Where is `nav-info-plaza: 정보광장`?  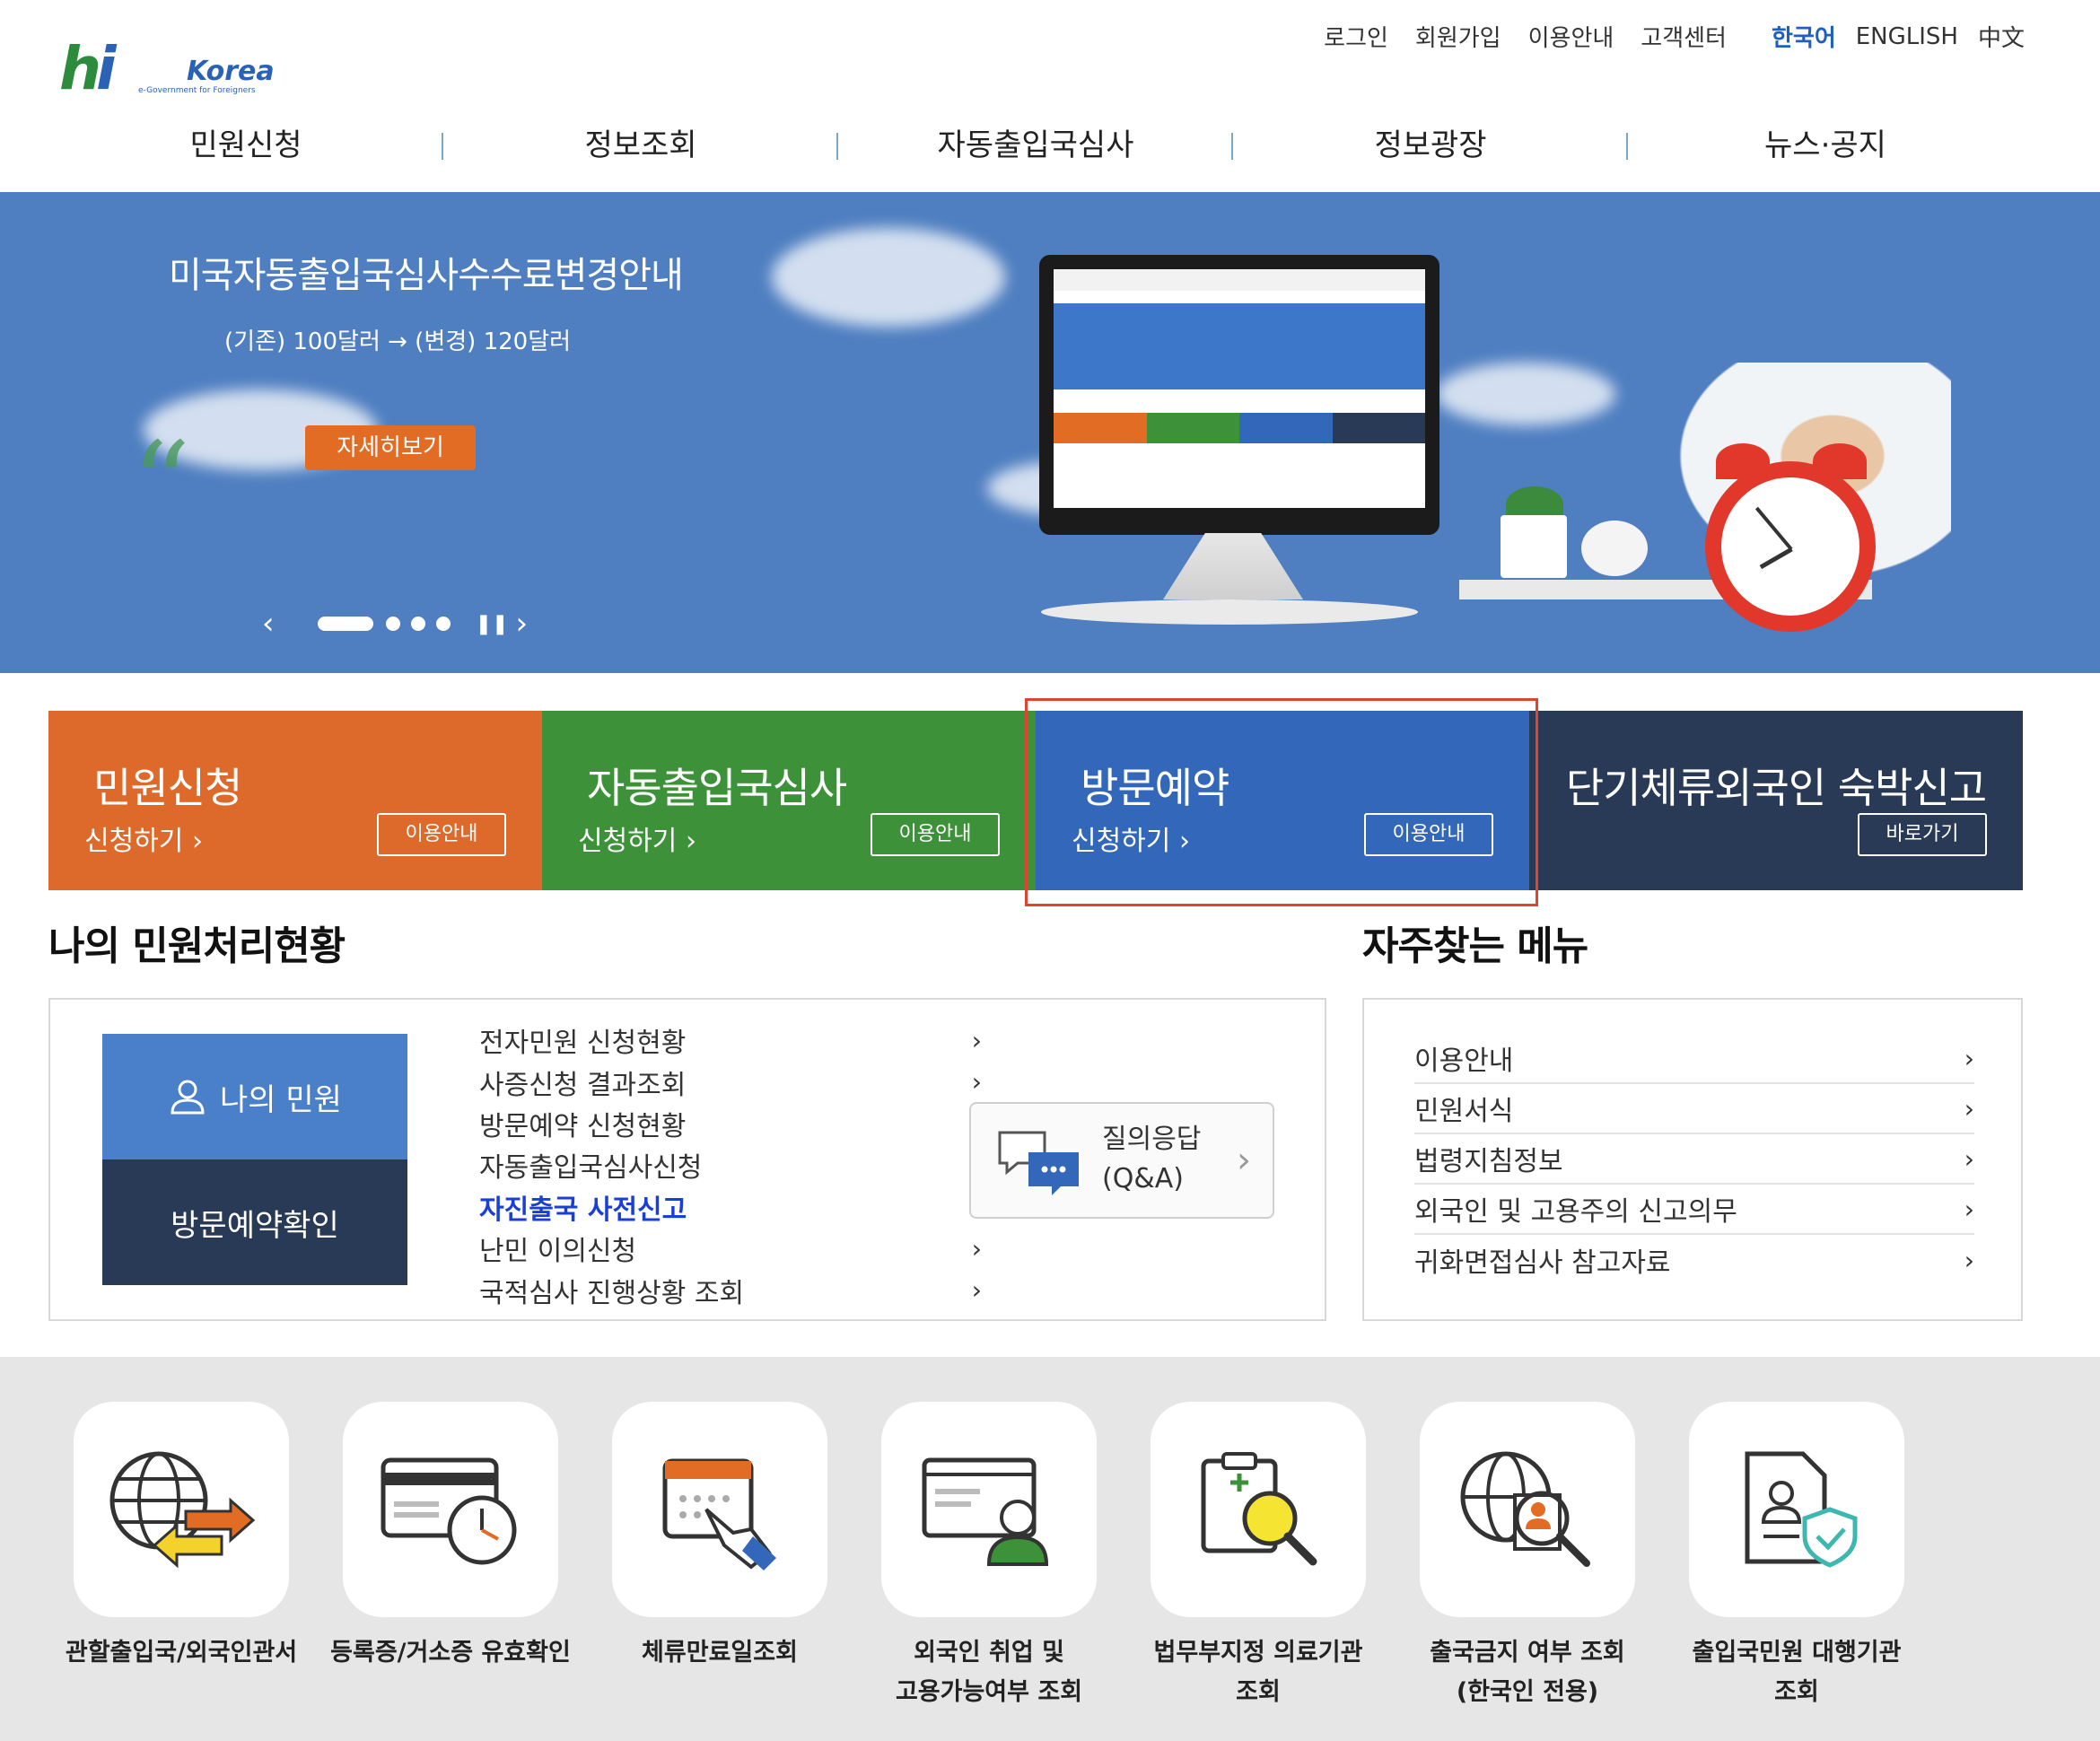
nav-info-plaza: 정보광장 is located at coordinates (1430, 142).